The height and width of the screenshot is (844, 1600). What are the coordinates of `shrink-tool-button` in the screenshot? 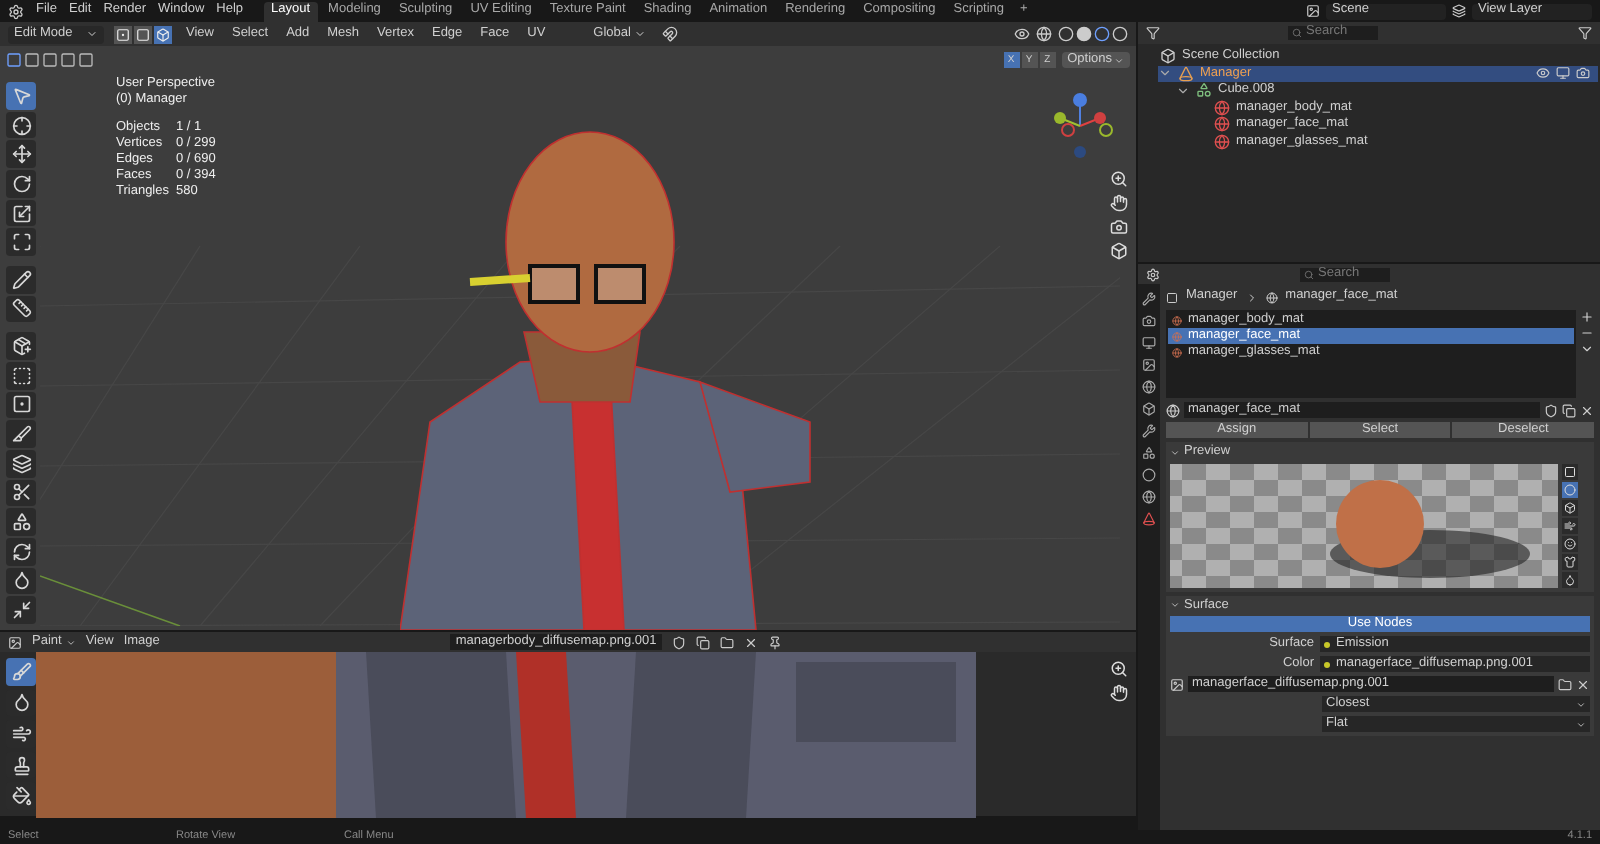 It's located at (21, 610).